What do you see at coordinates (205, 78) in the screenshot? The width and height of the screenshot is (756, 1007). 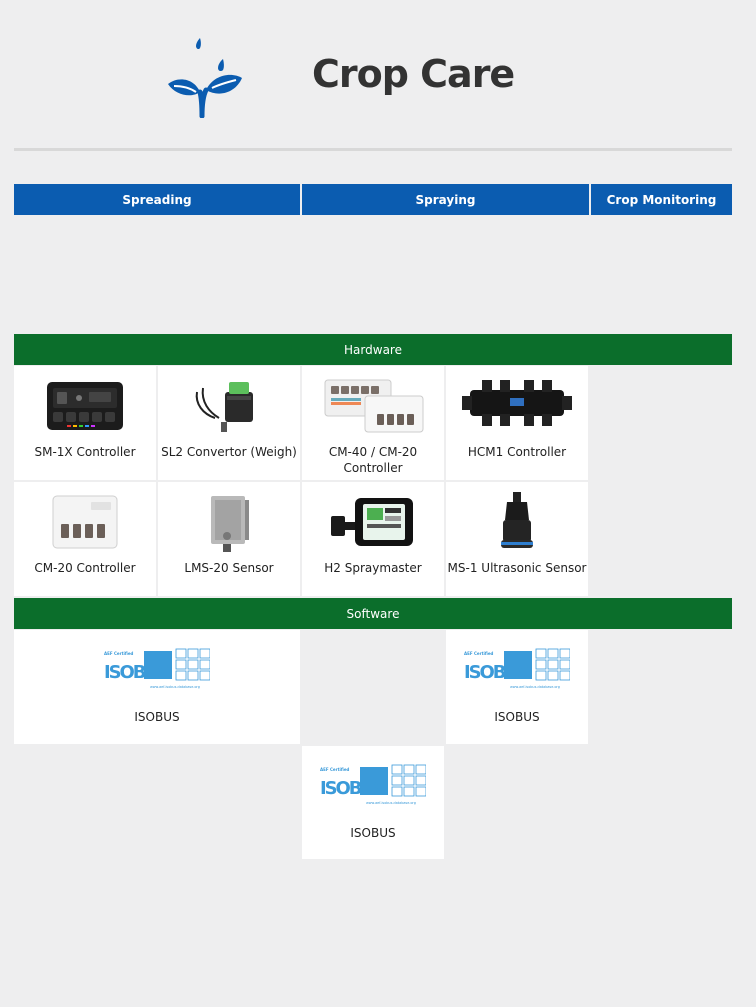 I see `crop-care-leaf-drops-icon` at bounding box center [205, 78].